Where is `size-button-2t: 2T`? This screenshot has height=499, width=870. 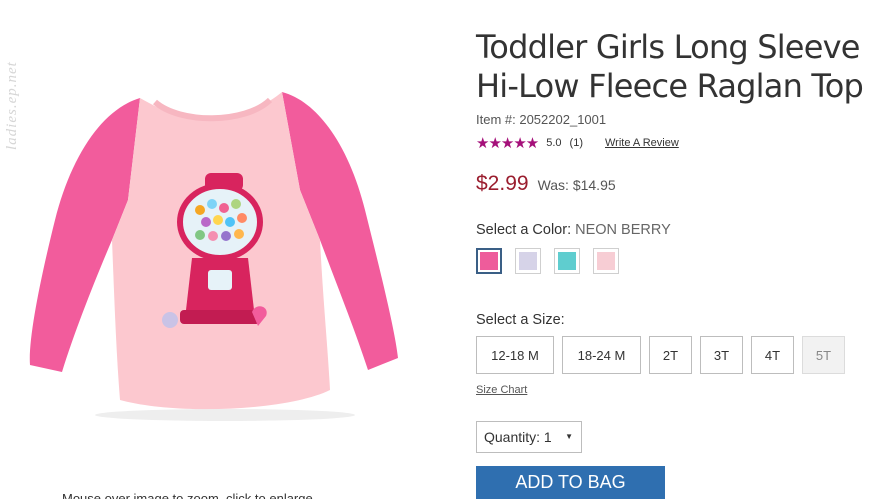 size-button-2t: 2T is located at coordinates (670, 355).